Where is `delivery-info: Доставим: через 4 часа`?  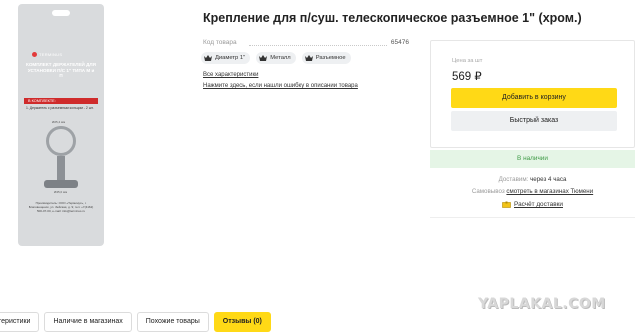 delivery-info: Доставим: через 4 часа is located at coordinates (532, 179).